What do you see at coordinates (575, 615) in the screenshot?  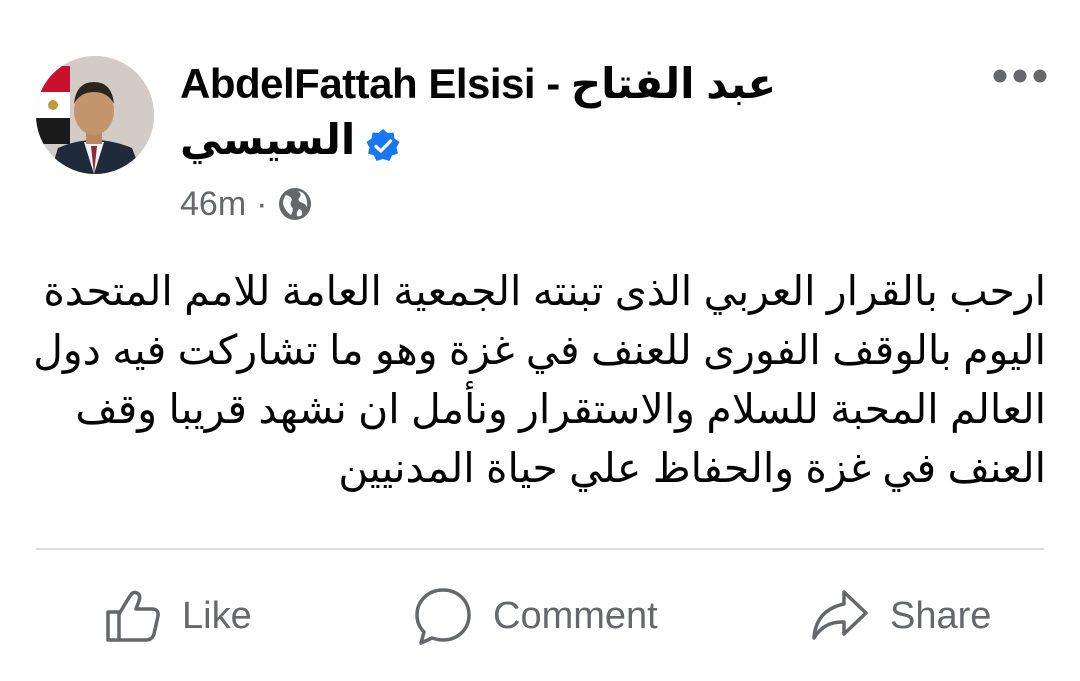 I see `comment-label: Comment` at bounding box center [575, 615].